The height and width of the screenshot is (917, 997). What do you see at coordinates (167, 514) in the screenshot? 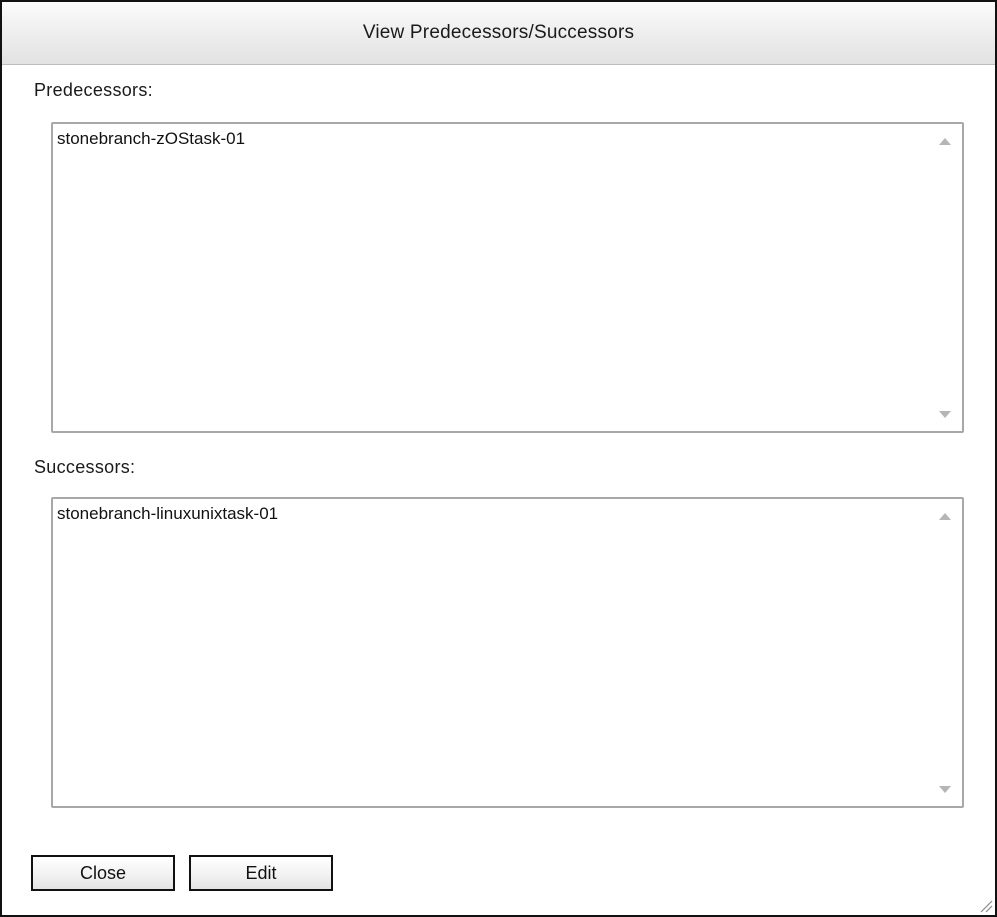
I see `list-item: stonebranch-linuxunixtask-01` at bounding box center [167, 514].